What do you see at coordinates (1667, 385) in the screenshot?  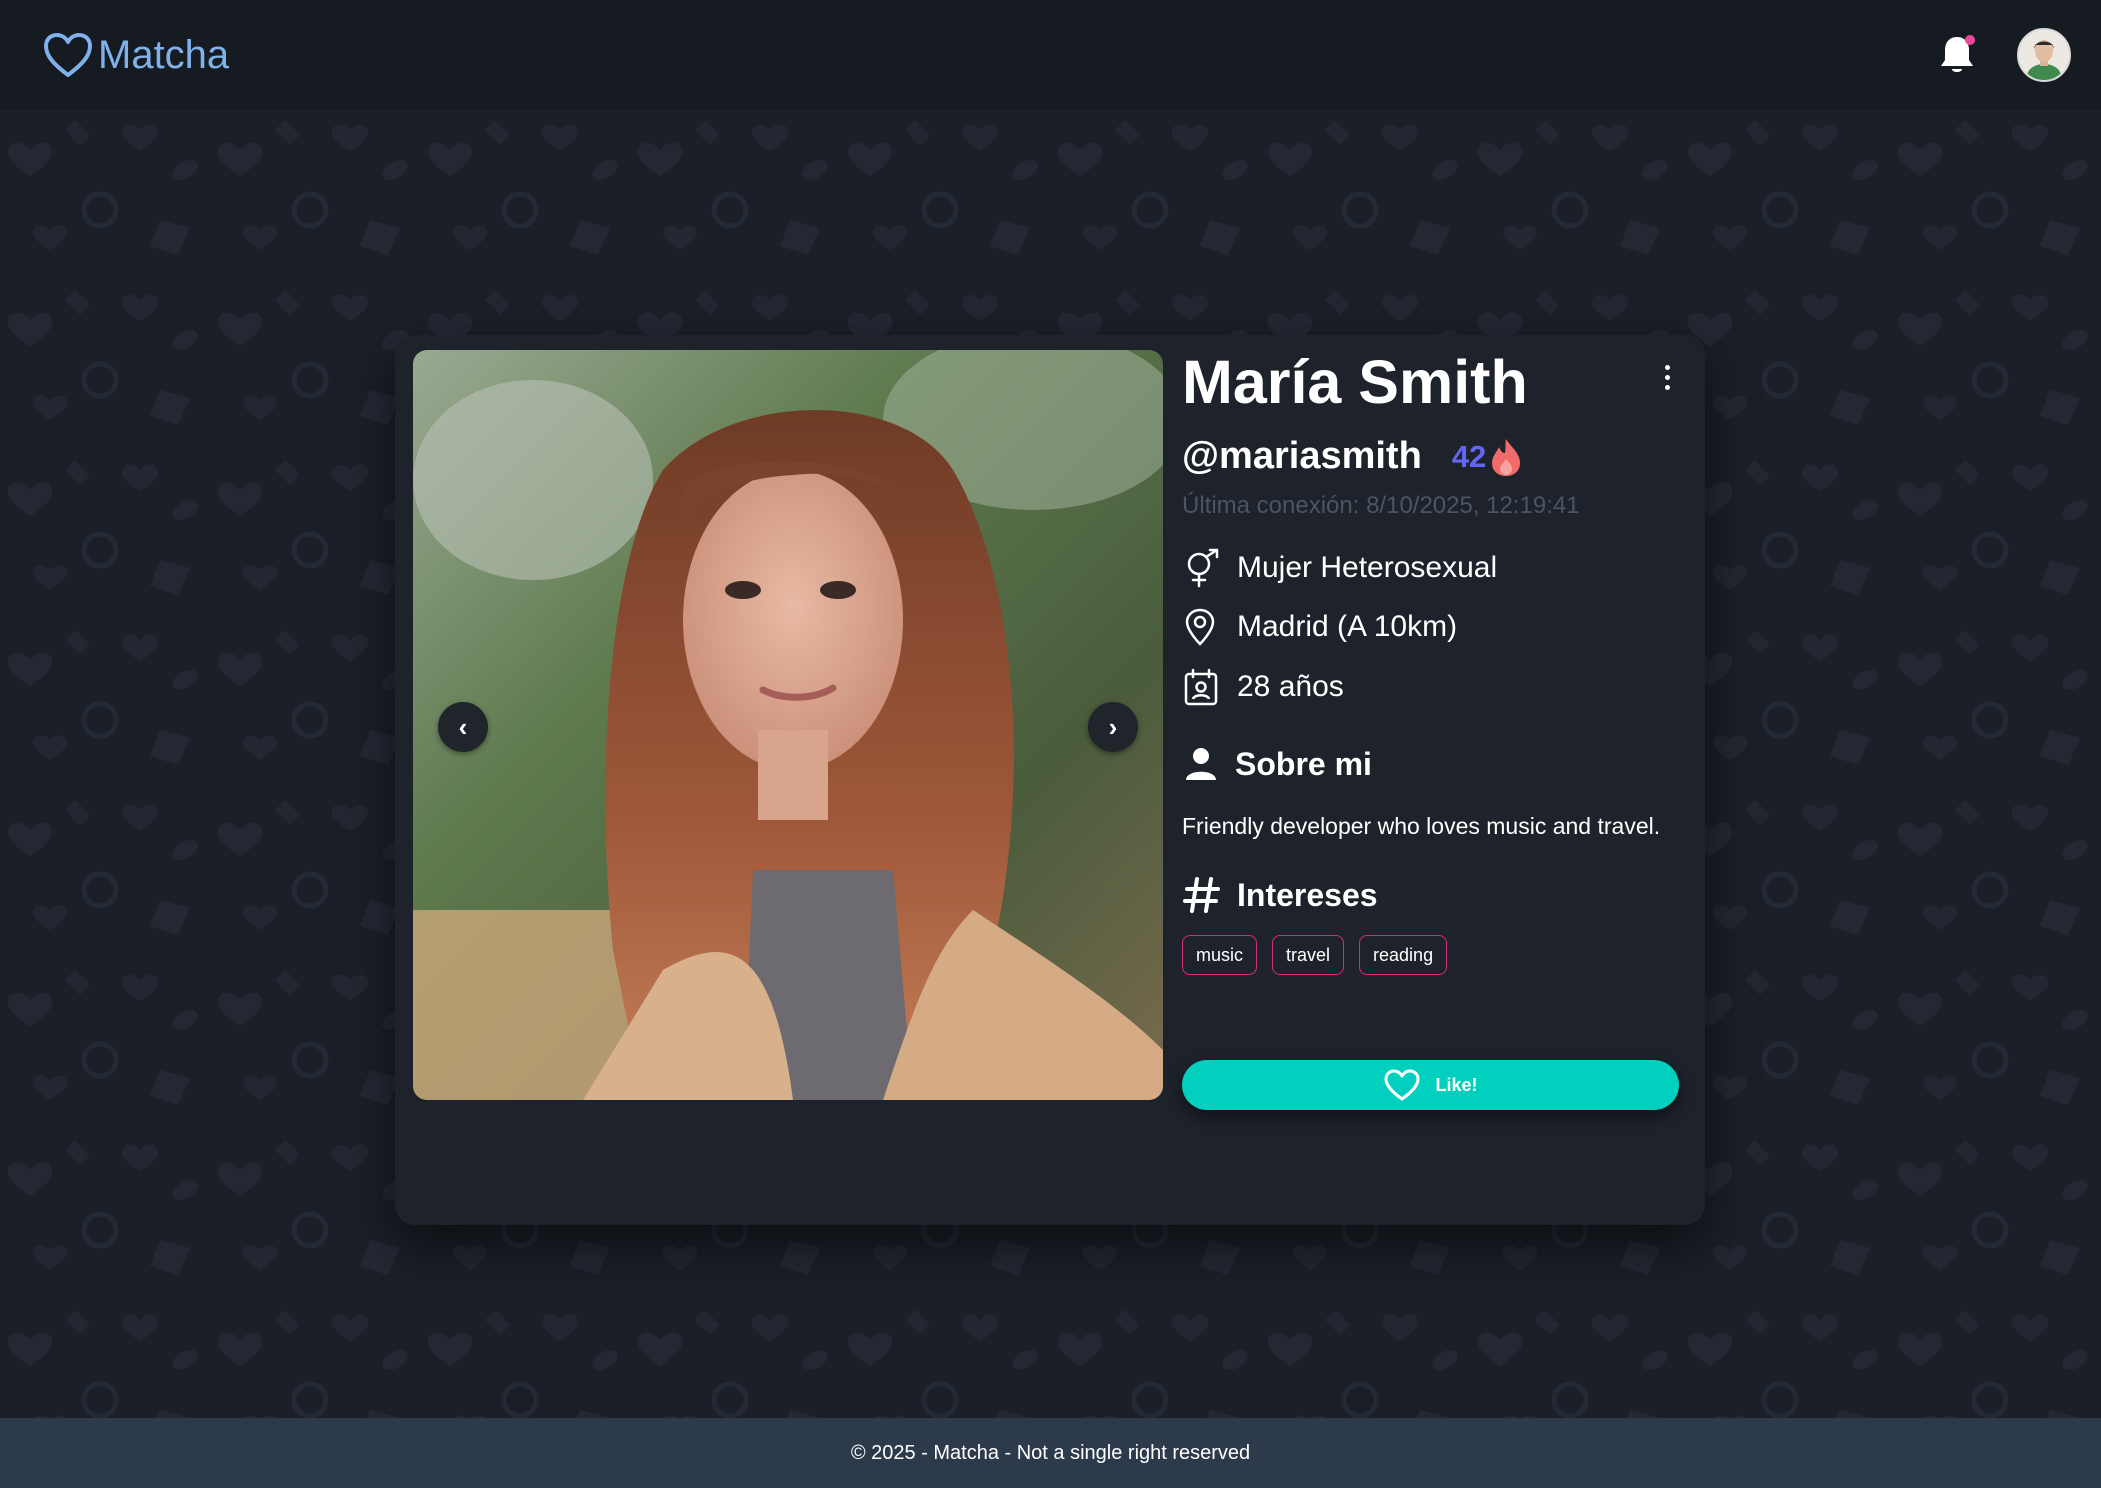 I see `more-options-button` at bounding box center [1667, 385].